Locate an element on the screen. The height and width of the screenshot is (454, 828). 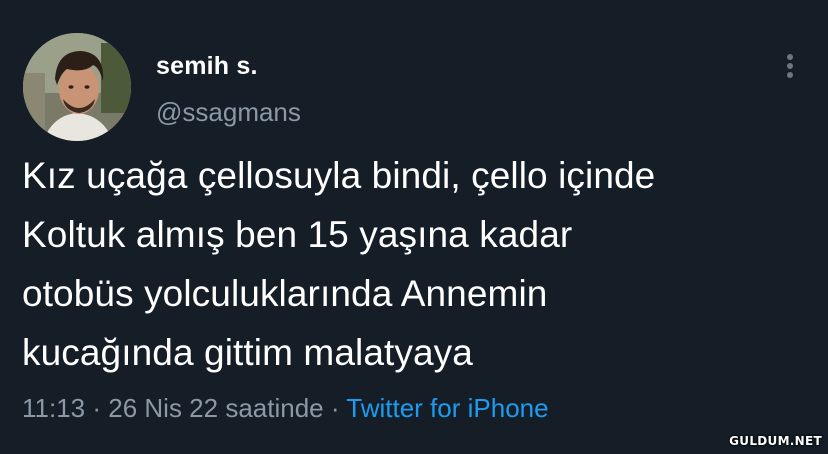
tweet-text-line: Koltuk almış ben 15 yaşına kadar is located at coordinates (297, 234).